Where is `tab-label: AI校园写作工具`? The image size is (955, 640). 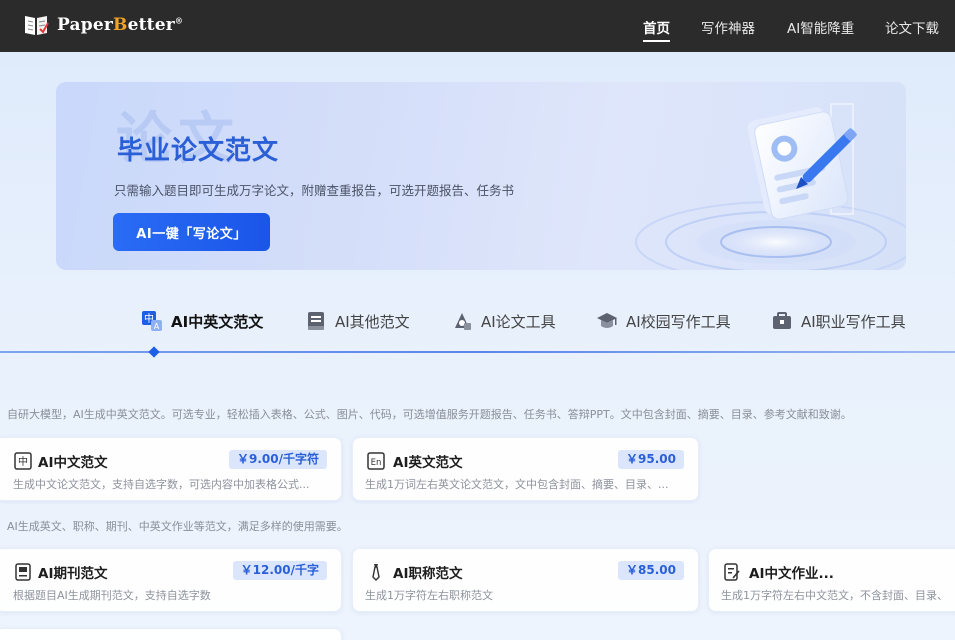
tab-label: AI校园写作工具 is located at coordinates (678, 321).